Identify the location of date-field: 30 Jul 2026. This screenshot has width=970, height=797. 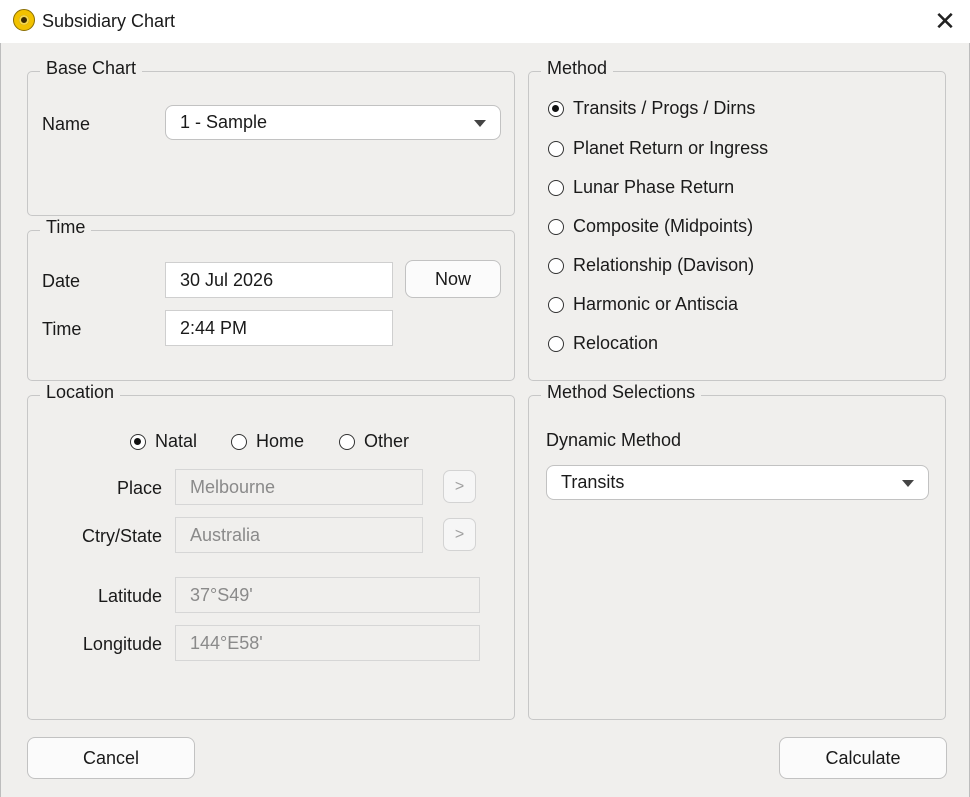
(279, 280).